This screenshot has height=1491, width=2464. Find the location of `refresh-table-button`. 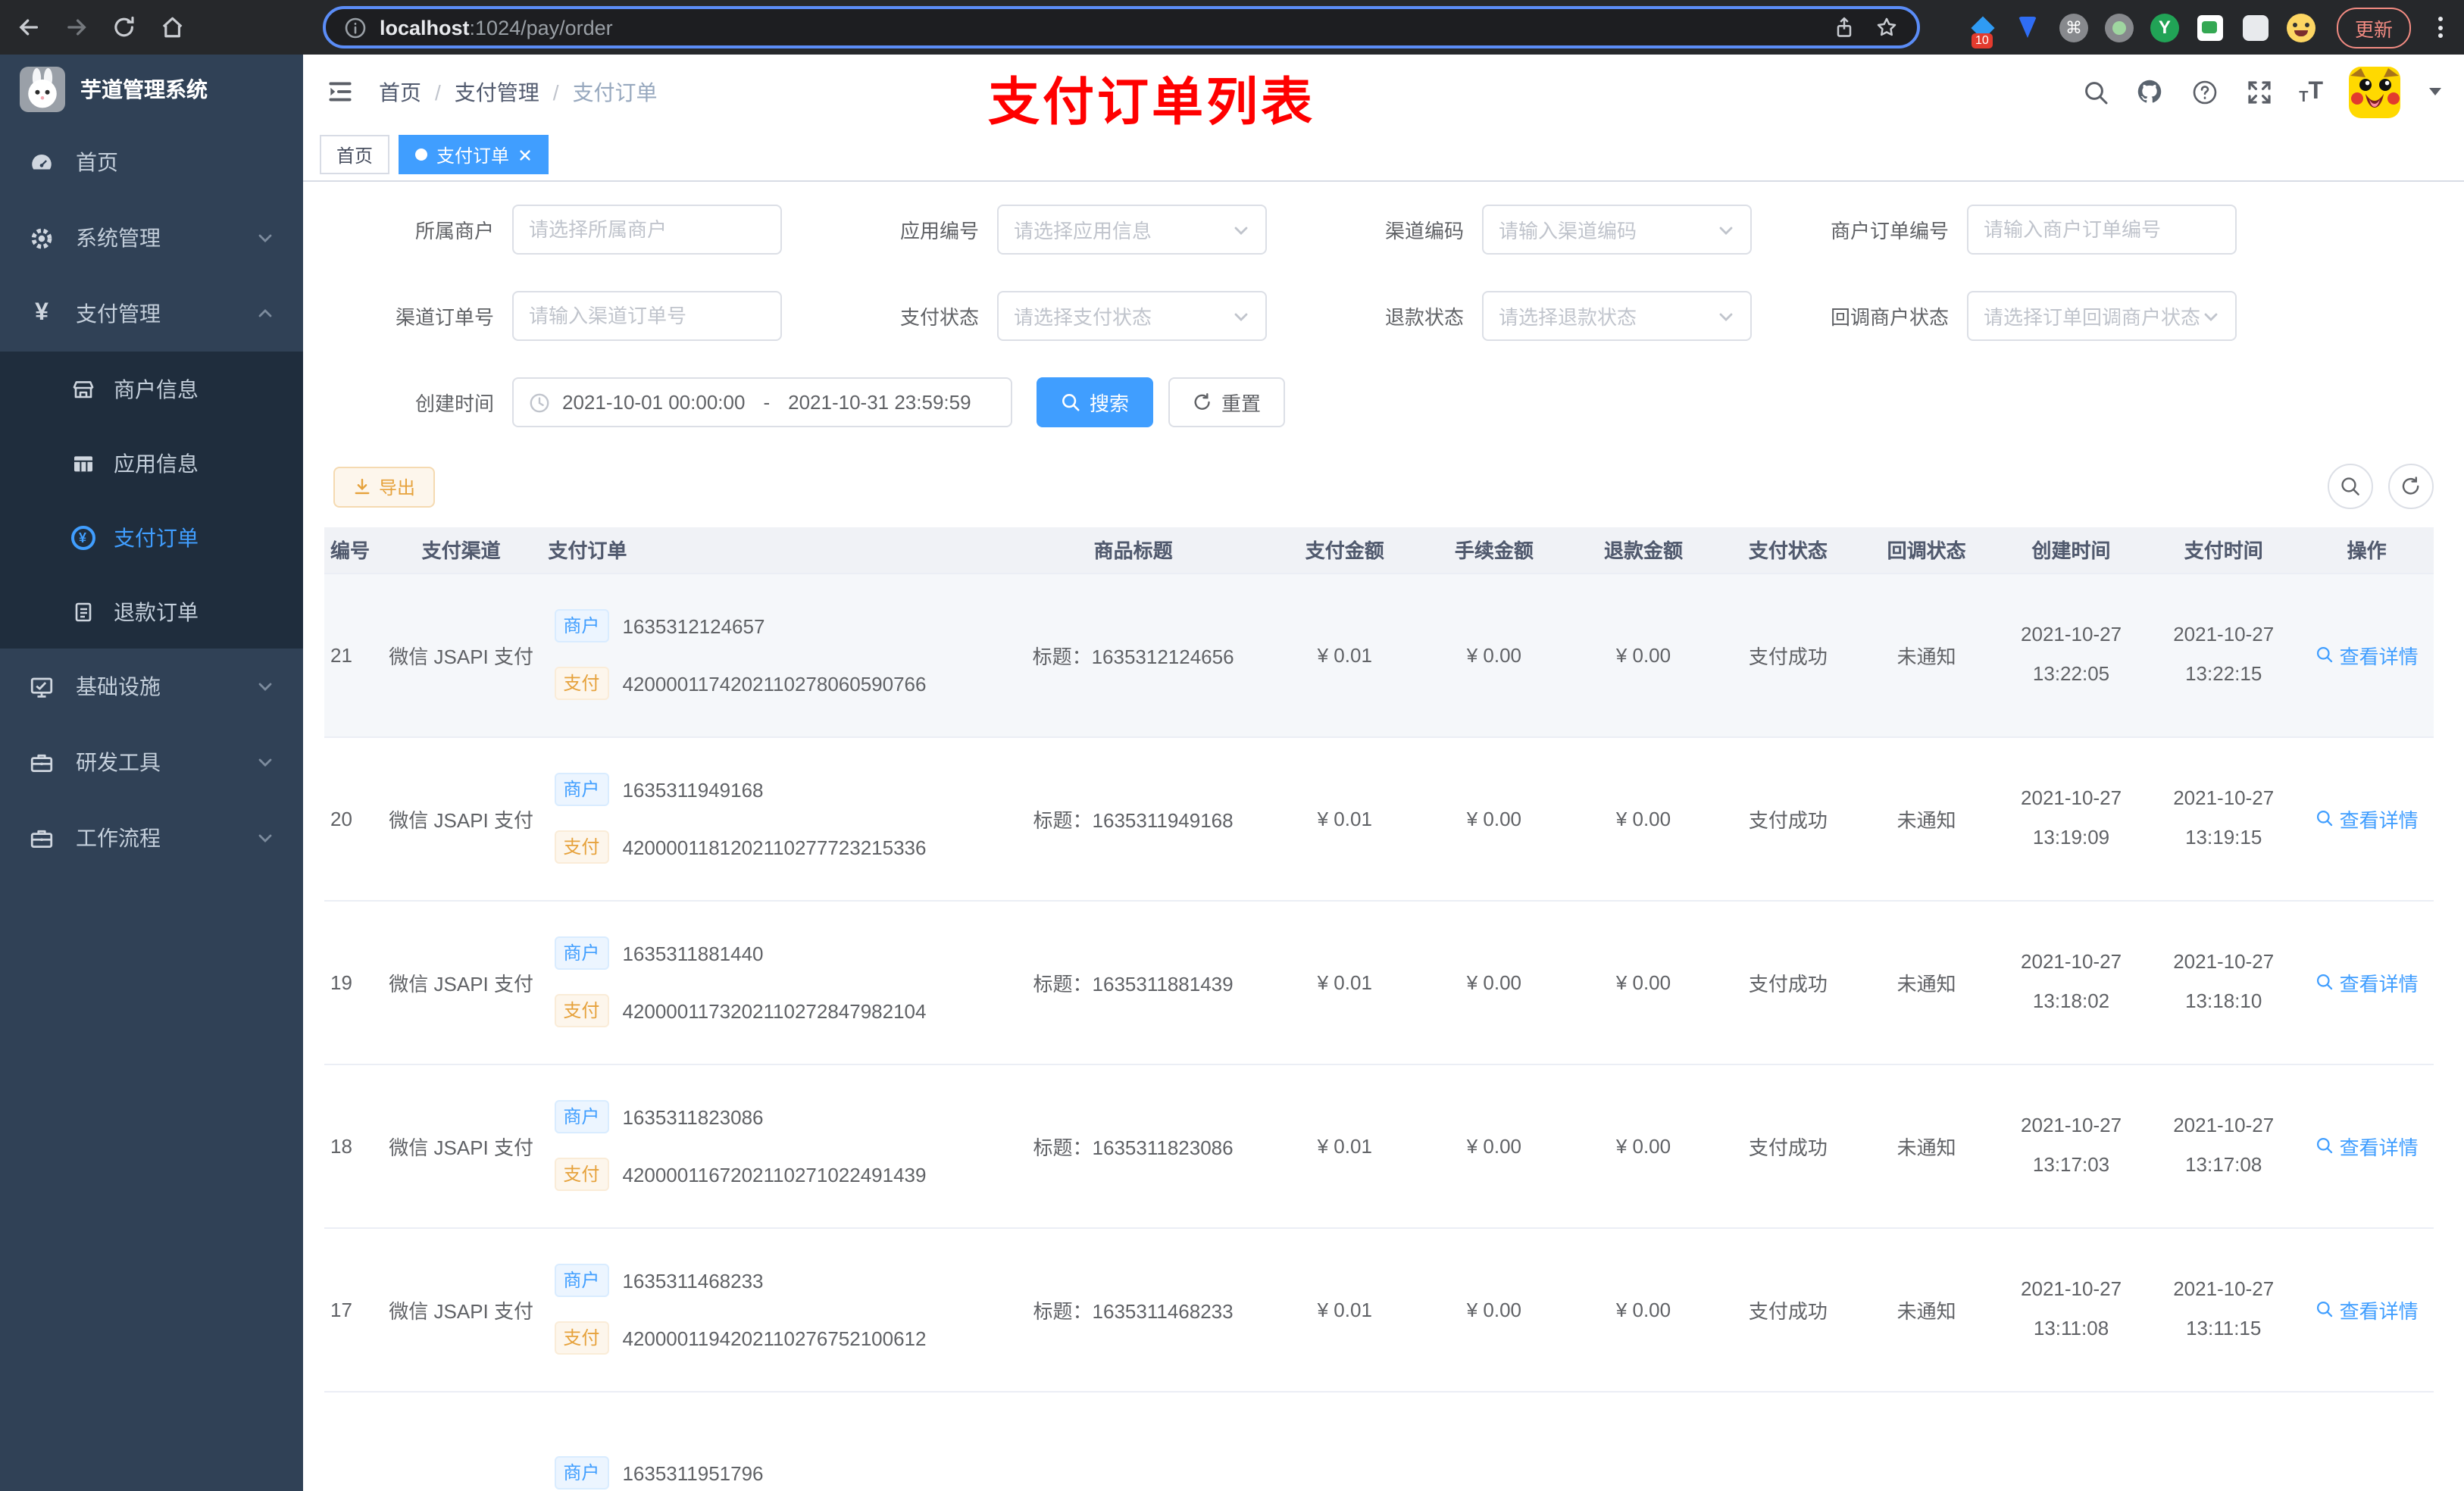

refresh-table-button is located at coordinates (2411, 486).